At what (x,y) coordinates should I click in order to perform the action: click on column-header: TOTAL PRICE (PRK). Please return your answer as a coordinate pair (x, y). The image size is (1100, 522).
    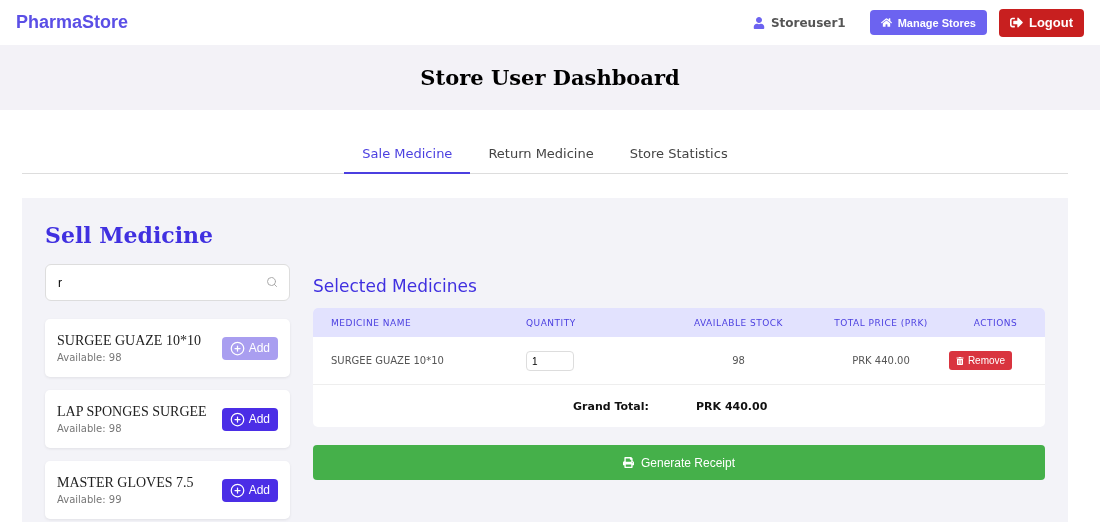
    Looking at the image, I should click on (881, 322).